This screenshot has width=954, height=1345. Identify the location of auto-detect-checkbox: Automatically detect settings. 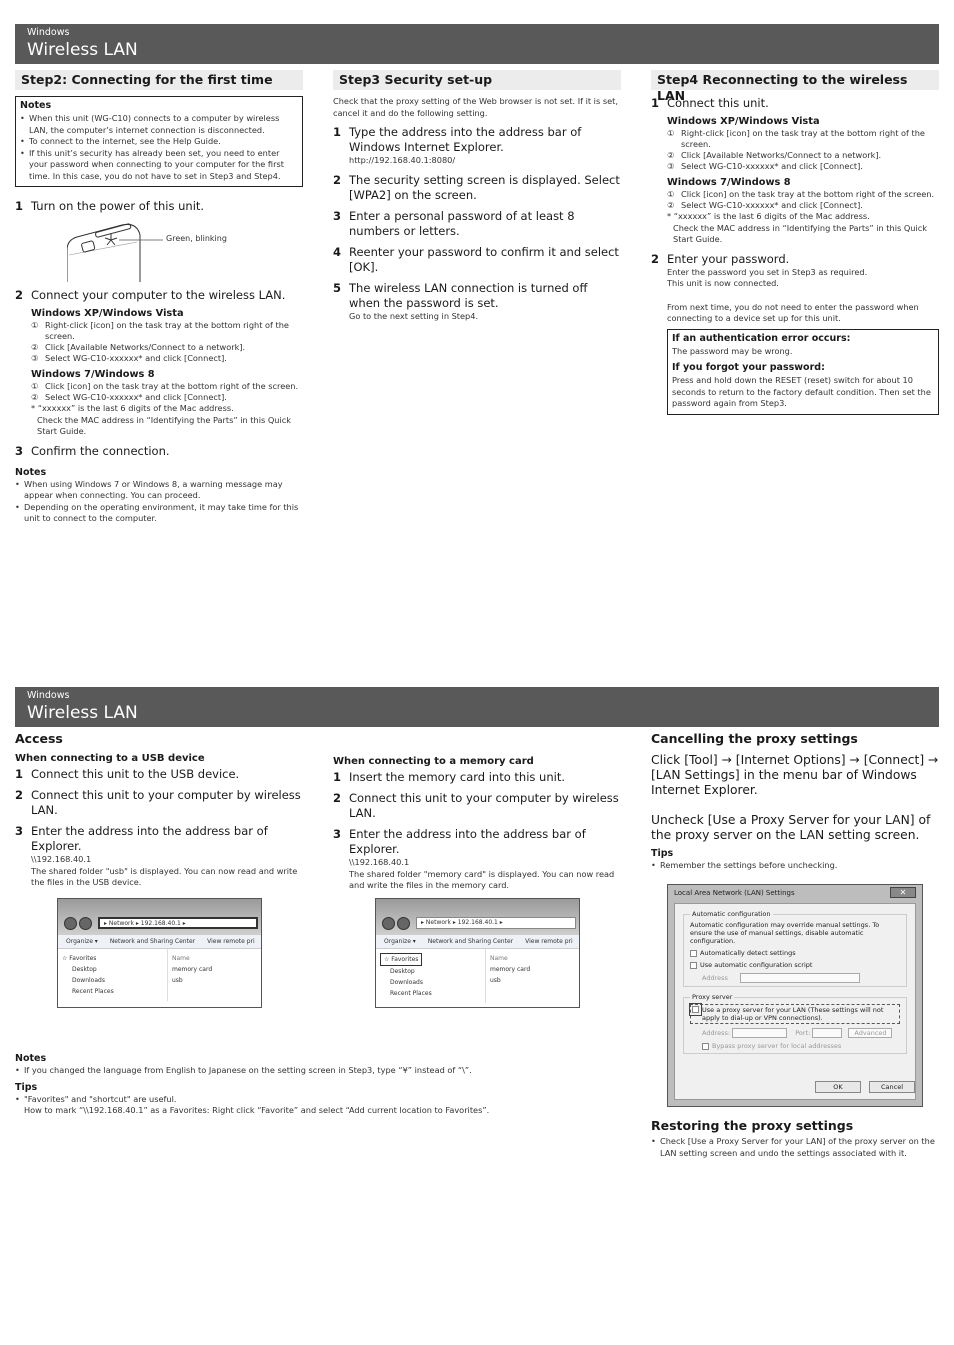
(795, 953).